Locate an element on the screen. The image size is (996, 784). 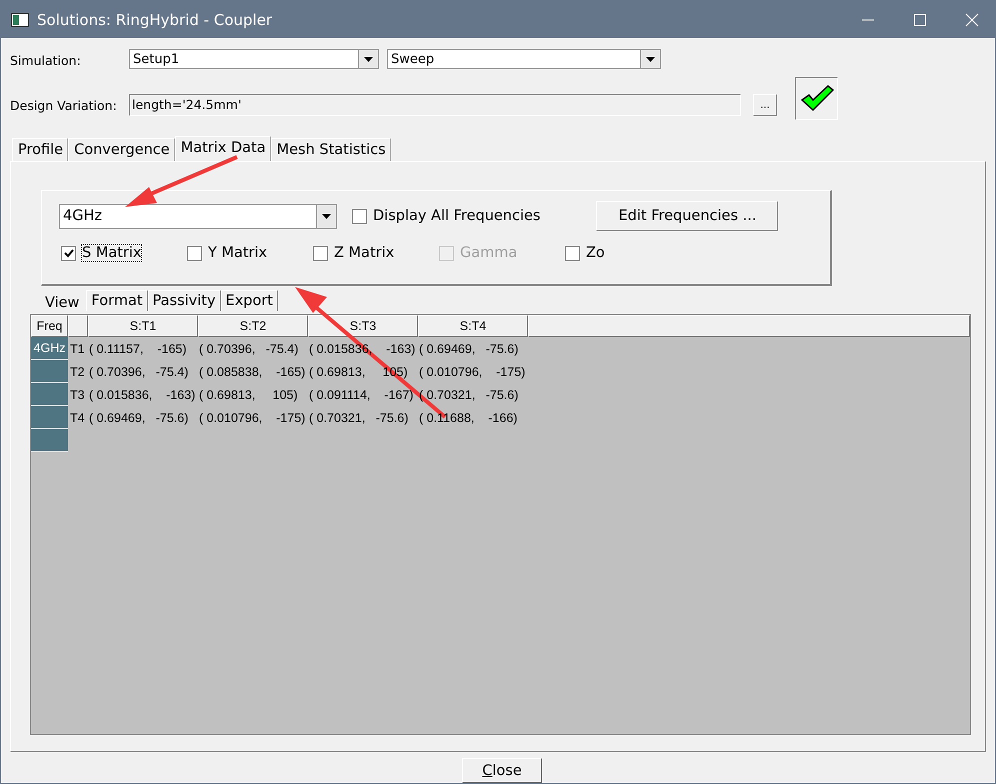
row-header: T2 is located at coordinates (77, 371).